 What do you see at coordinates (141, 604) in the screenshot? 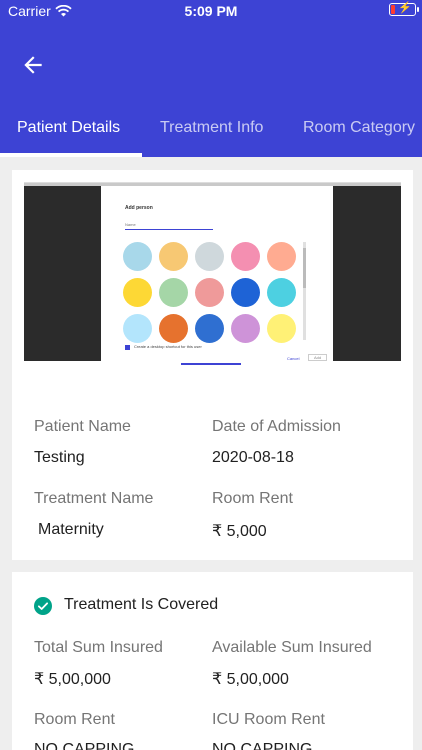
I see `coverage-status: Treatment Is Covered` at bounding box center [141, 604].